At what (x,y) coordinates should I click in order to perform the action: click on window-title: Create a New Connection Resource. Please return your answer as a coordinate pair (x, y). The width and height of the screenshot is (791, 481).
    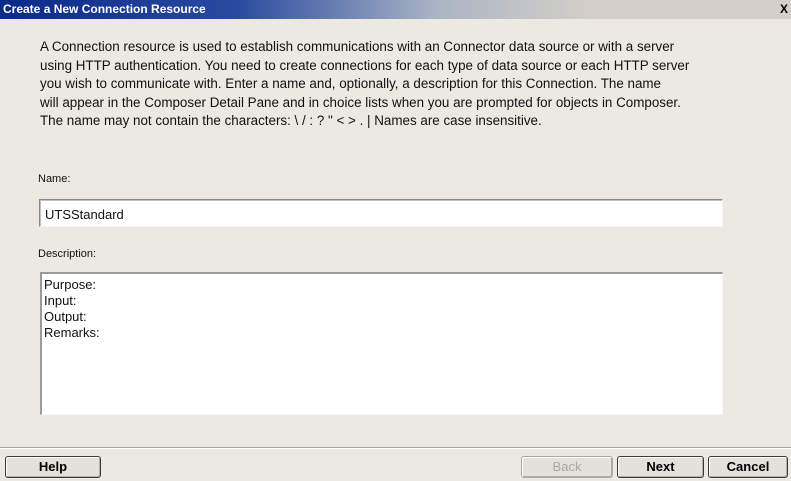
    Looking at the image, I should click on (104, 9).